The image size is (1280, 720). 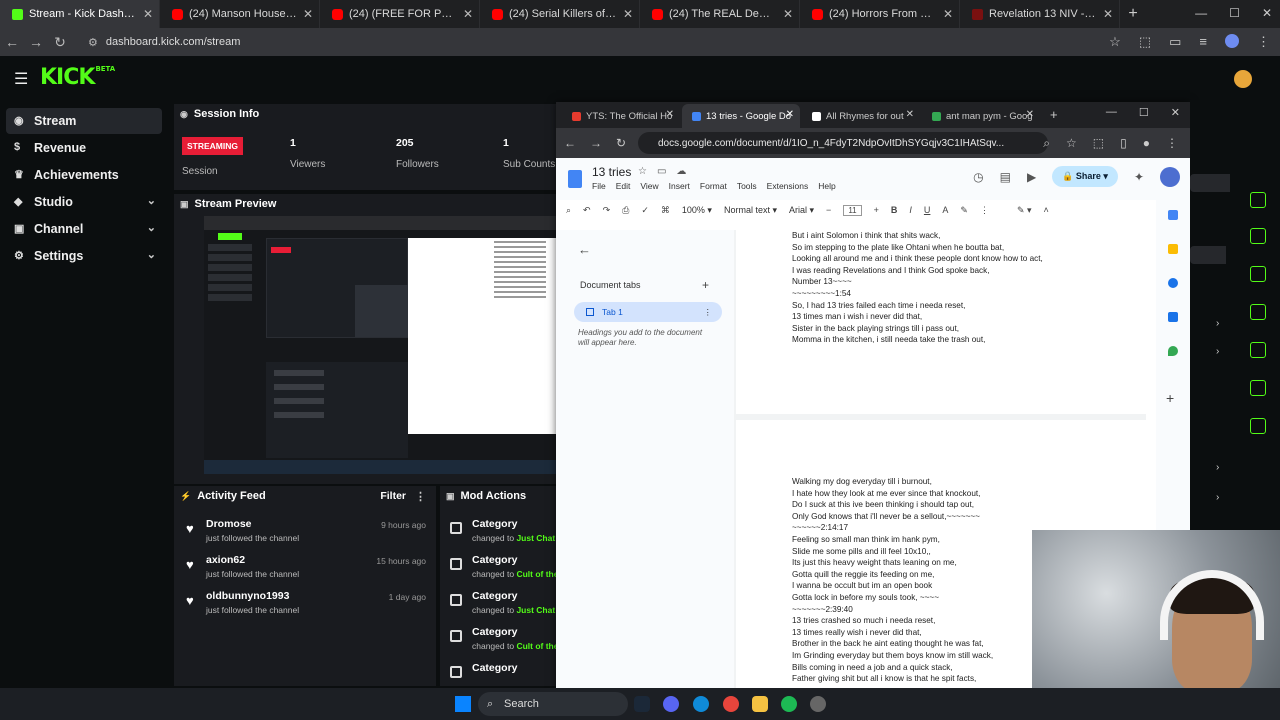 What do you see at coordinates (12, 42) in the screenshot?
I see `back-icon: ←` at bounding box center [12, 42].